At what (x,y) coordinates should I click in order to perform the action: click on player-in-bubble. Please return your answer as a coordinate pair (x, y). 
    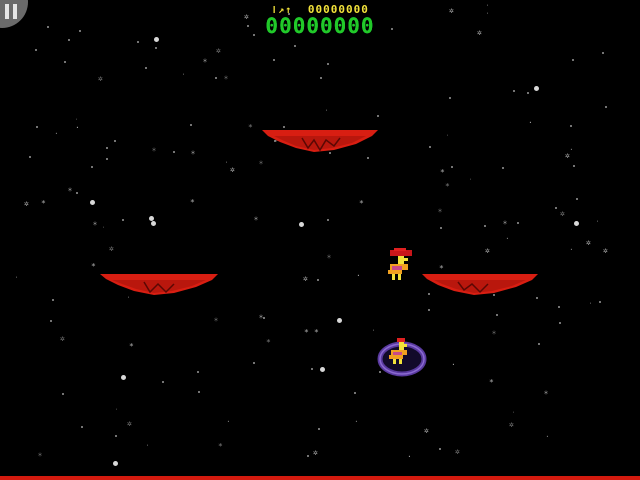
    Looking at the image, I should click on (402, 357).